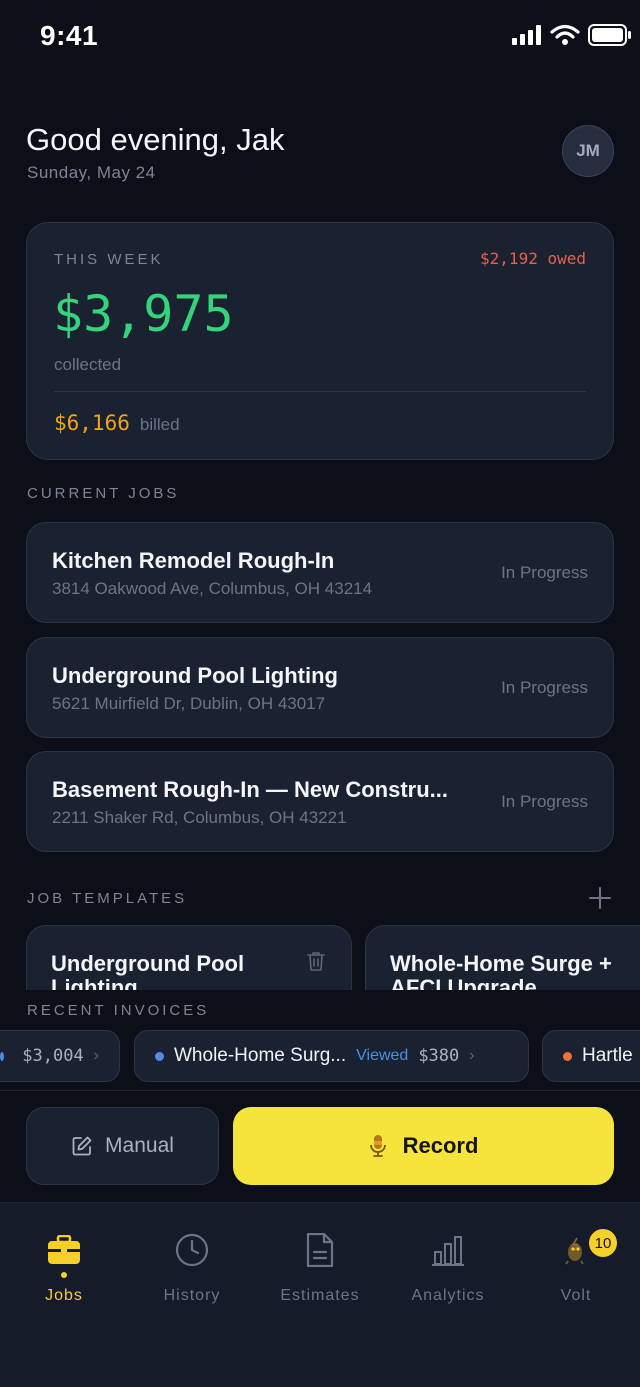 This screenshot has width=640, height=1387. I want to click on record-button: Record, so click(423, 1146).